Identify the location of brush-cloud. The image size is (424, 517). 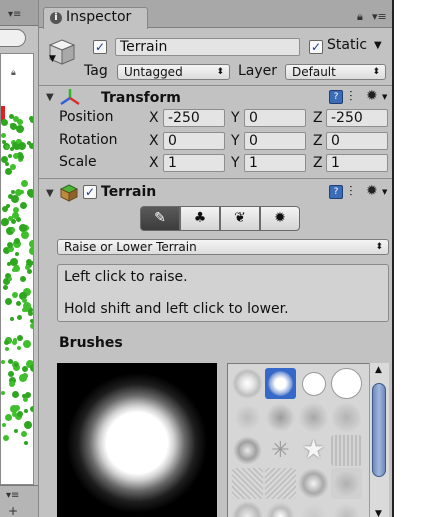
(247, 450).